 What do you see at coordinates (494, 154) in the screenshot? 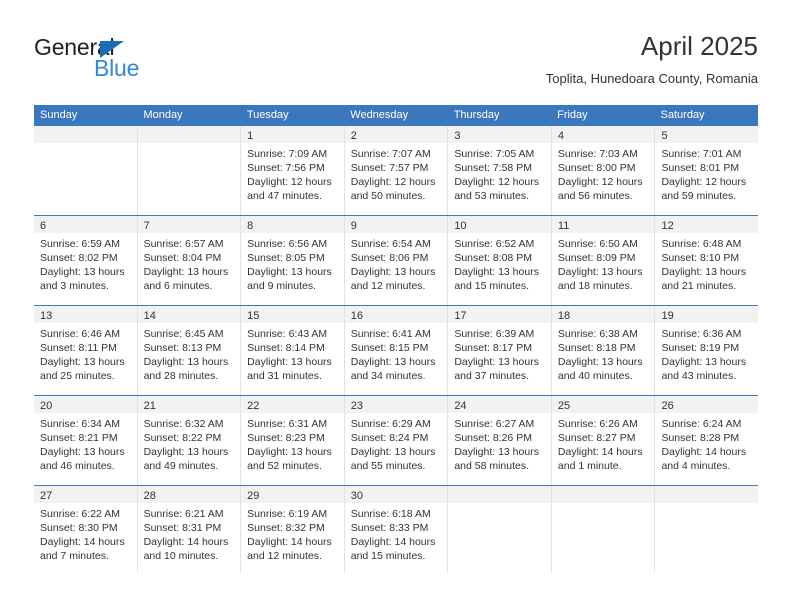
I see `sunrise-text: Sunrise: 7:05 AM` at bounding box center [494, 154].